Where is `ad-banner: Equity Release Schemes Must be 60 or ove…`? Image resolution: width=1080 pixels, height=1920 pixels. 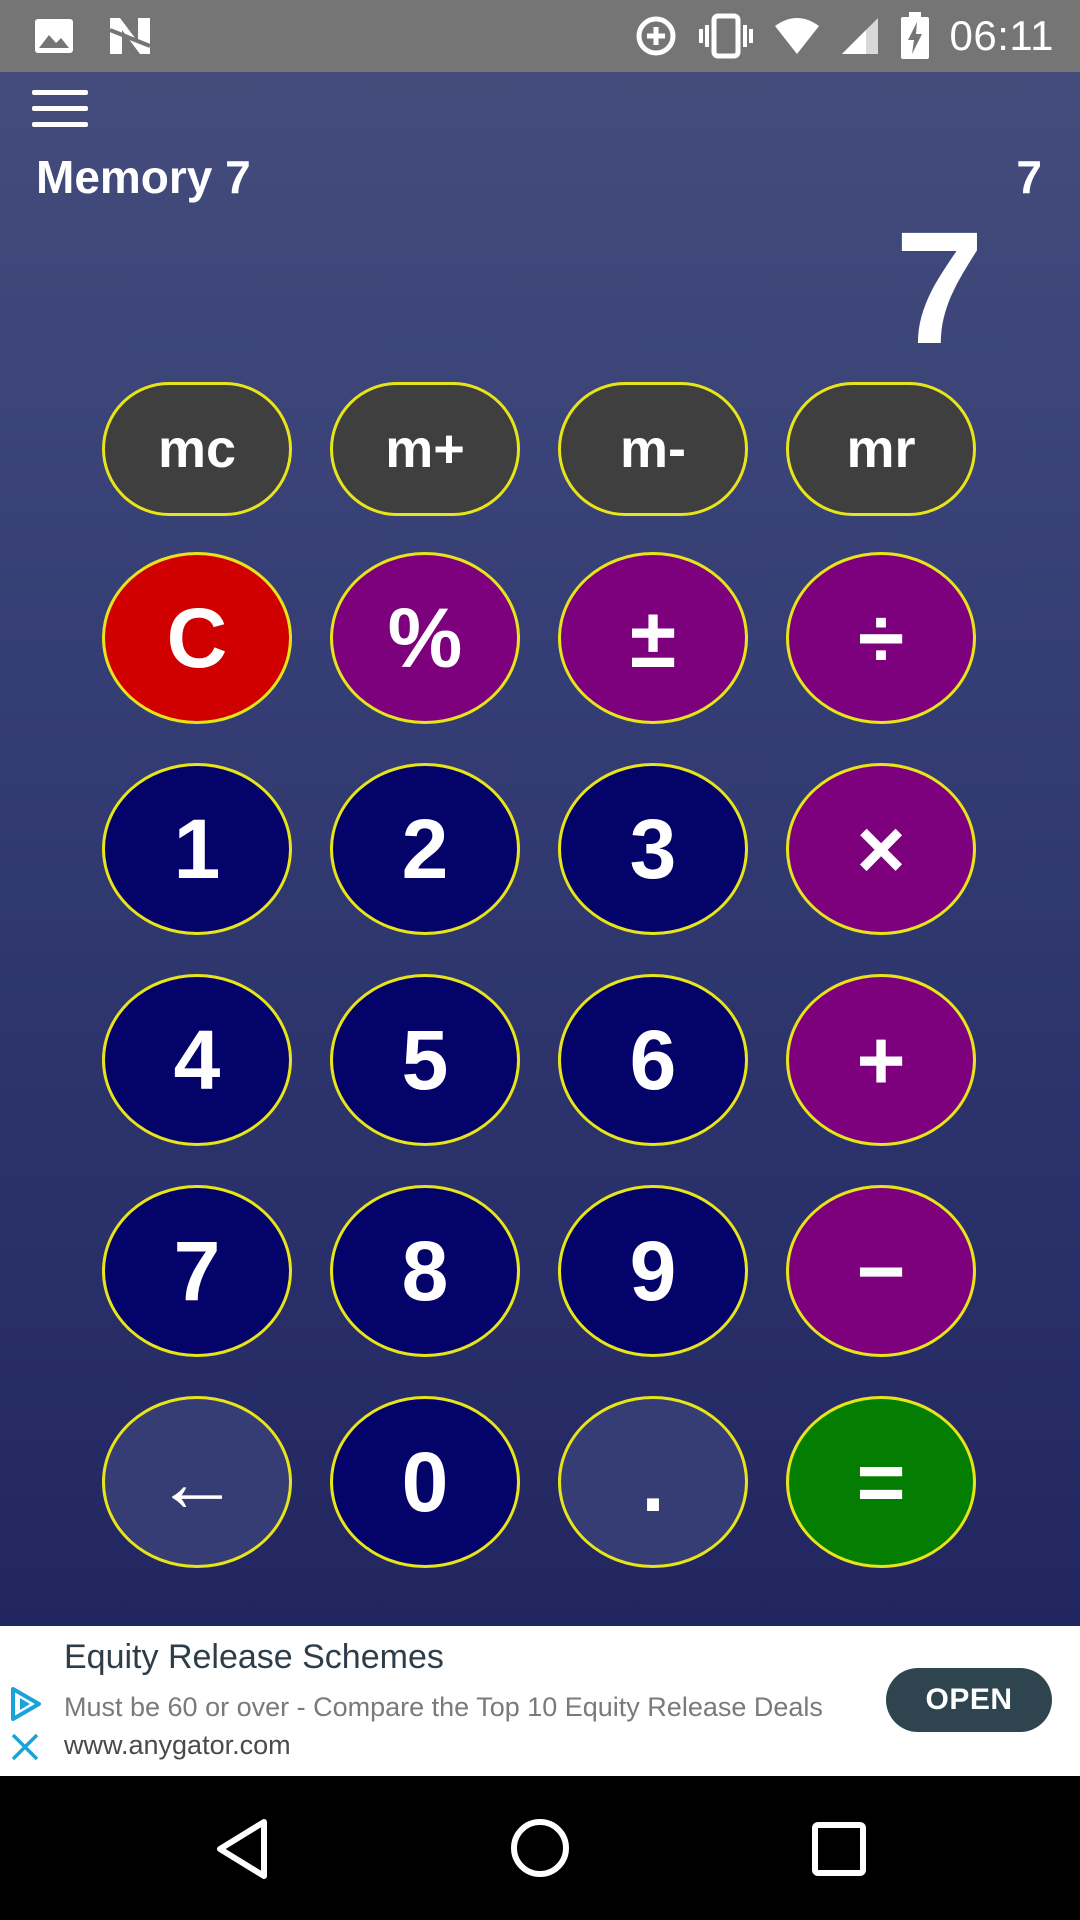 ad-banner: Equity Release Schemes Must be 60 or ove… is located at coordinates (540, 1701).